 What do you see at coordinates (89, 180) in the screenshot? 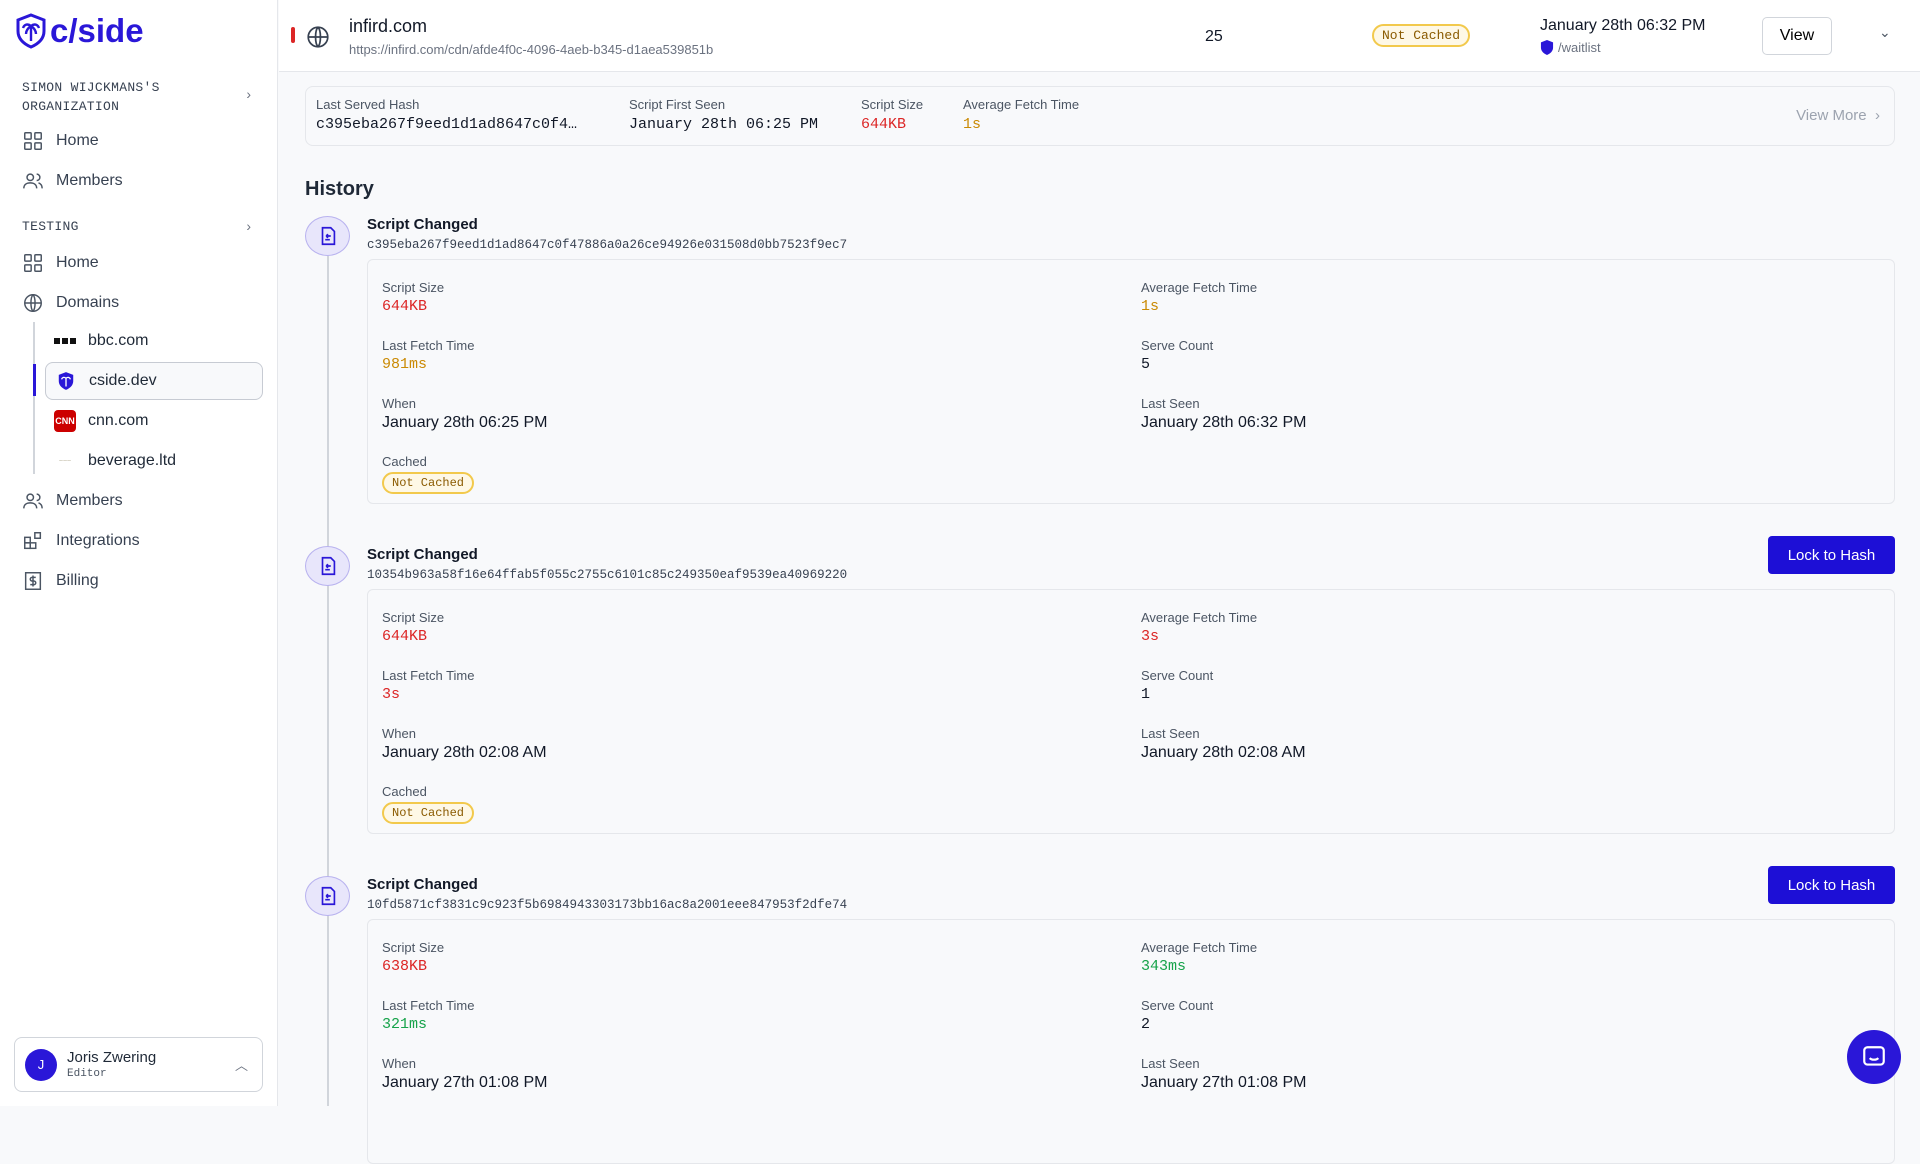
I see `nav-label: Members` at bounding box center [89, 180].